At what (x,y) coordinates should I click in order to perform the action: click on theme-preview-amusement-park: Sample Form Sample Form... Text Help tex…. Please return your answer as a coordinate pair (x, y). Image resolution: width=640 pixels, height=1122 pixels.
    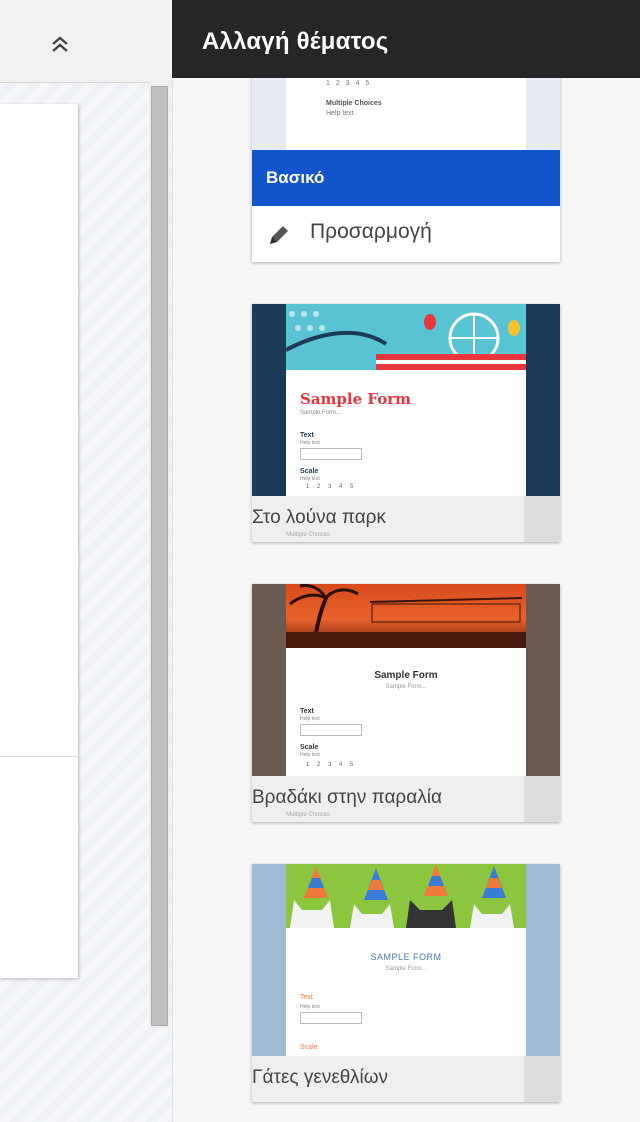
    Looking at the image, I should click on (406, 400).